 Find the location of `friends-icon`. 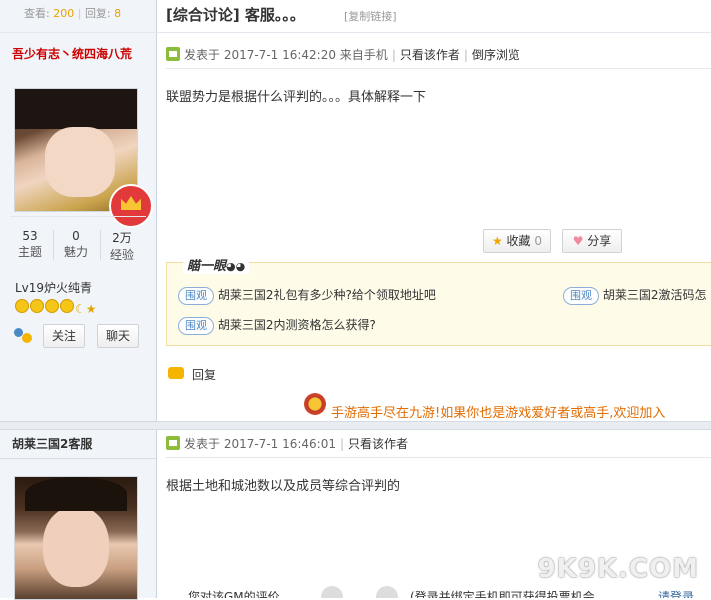

friends-icon is located at coordinates (23, 336).